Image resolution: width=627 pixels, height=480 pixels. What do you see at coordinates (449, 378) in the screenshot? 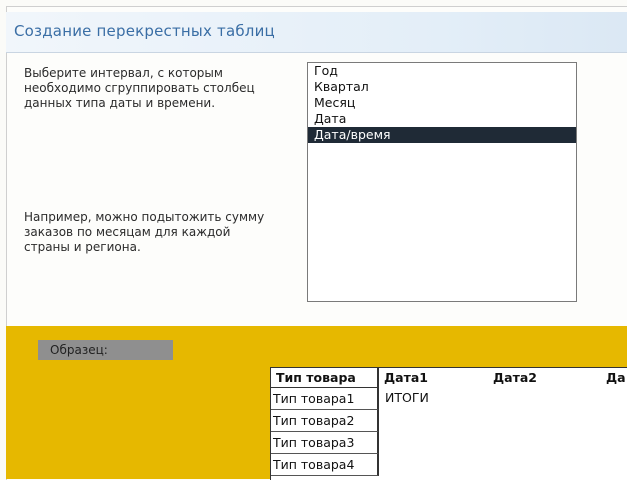
I see `sample-header-row: Тип товара Дата1 Дата2 Да` at bounding box center [449, 378].